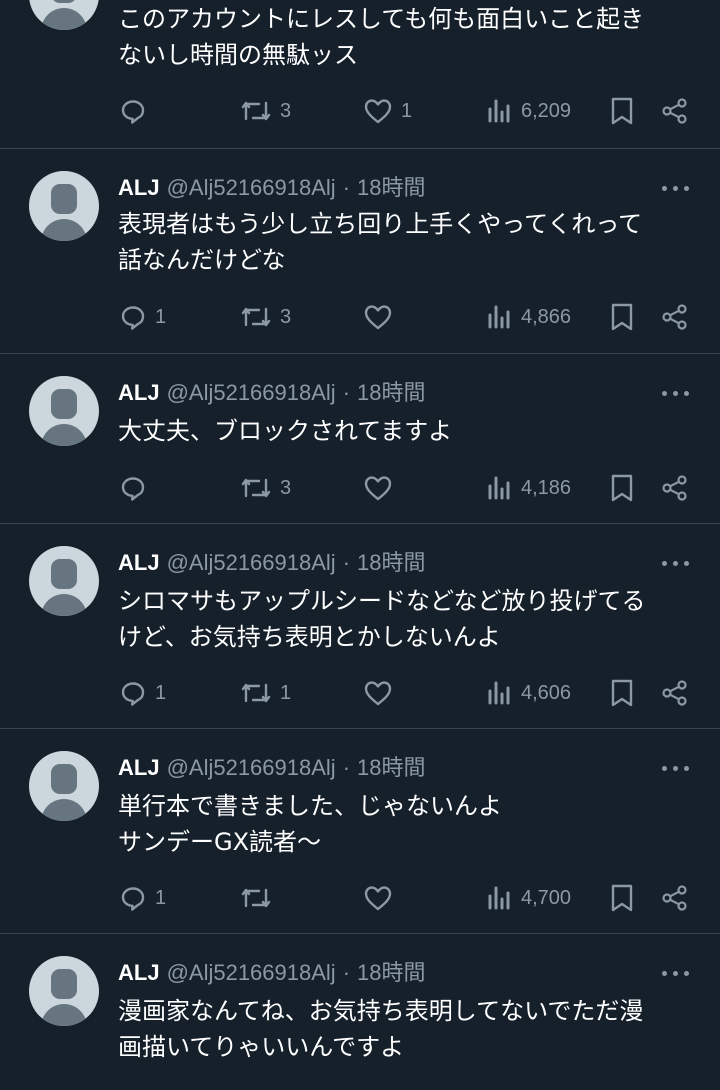  Describe the element at coordinates (529, 693) in the screenshot. I see `views-button: 4,606` at that location.